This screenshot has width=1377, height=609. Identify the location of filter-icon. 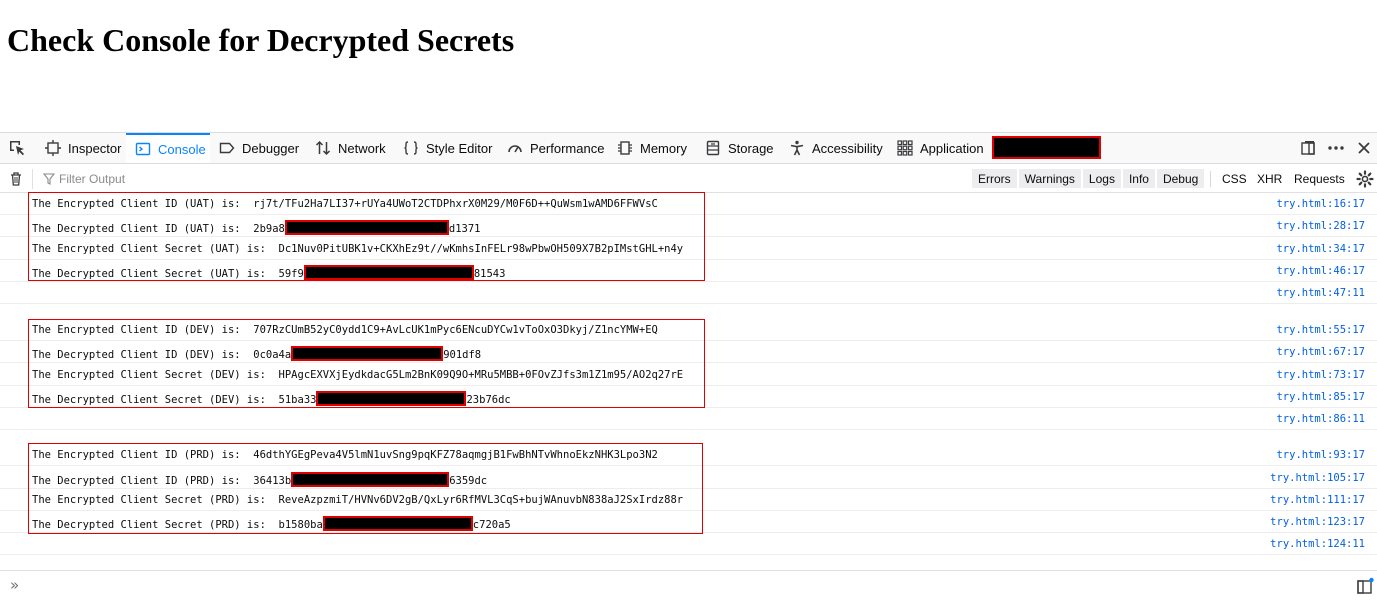
(49, 179).